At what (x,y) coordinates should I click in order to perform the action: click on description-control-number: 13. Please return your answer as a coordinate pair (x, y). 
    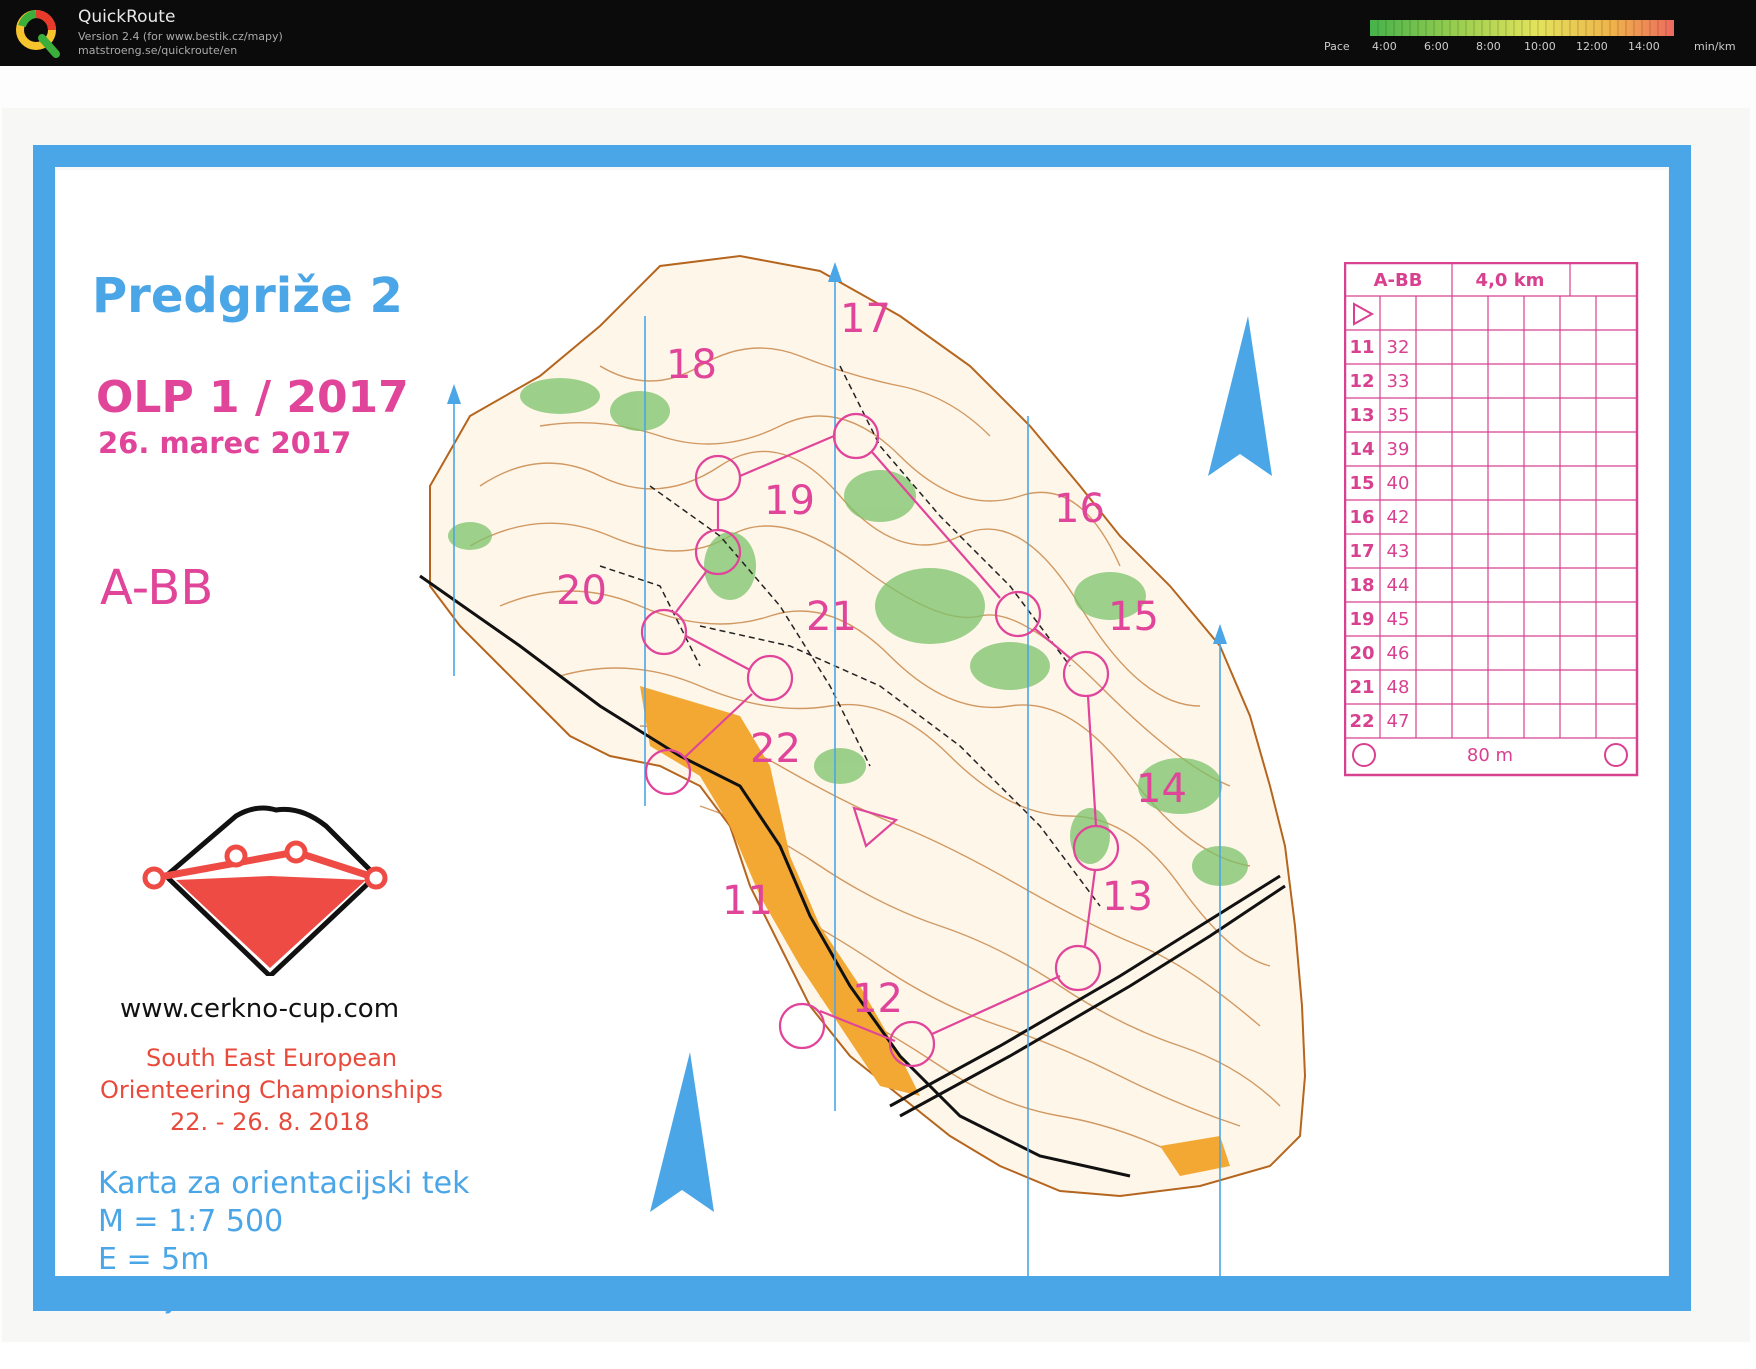
    Looking at the image, I should click on (1361, 415).